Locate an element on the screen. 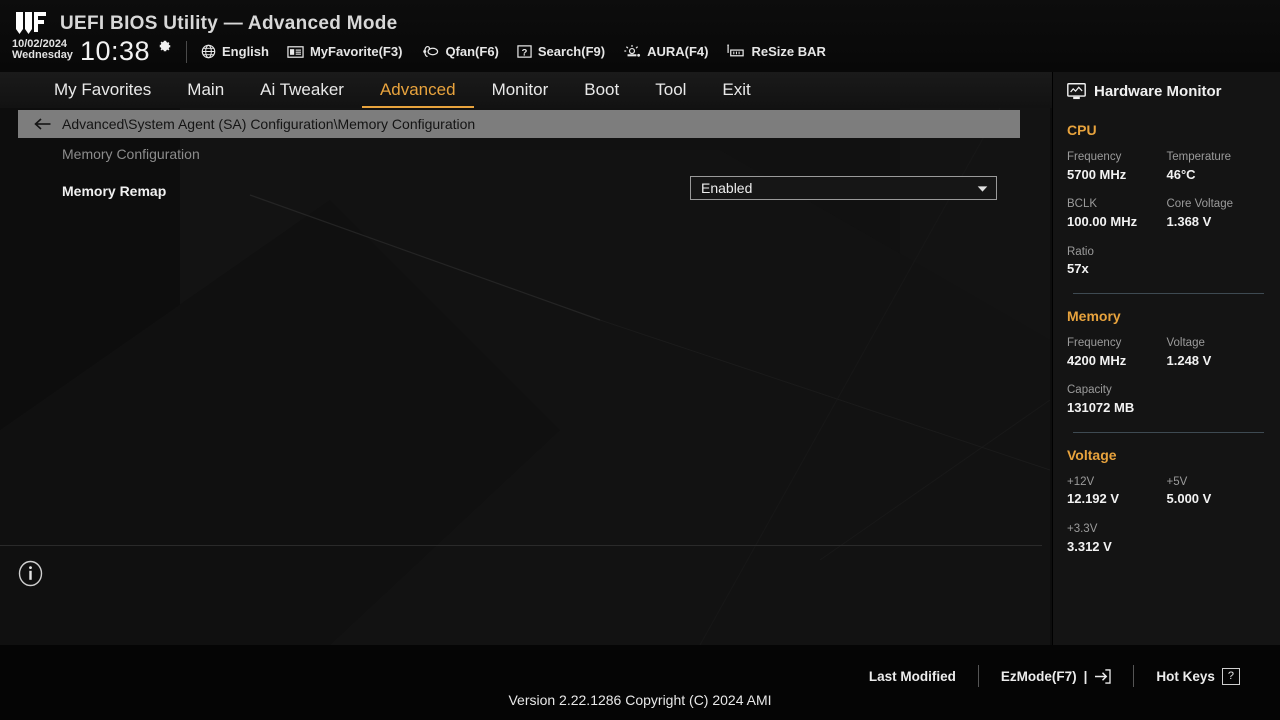  last-modified-label: Last Modified is located at coordinates (912, 676).